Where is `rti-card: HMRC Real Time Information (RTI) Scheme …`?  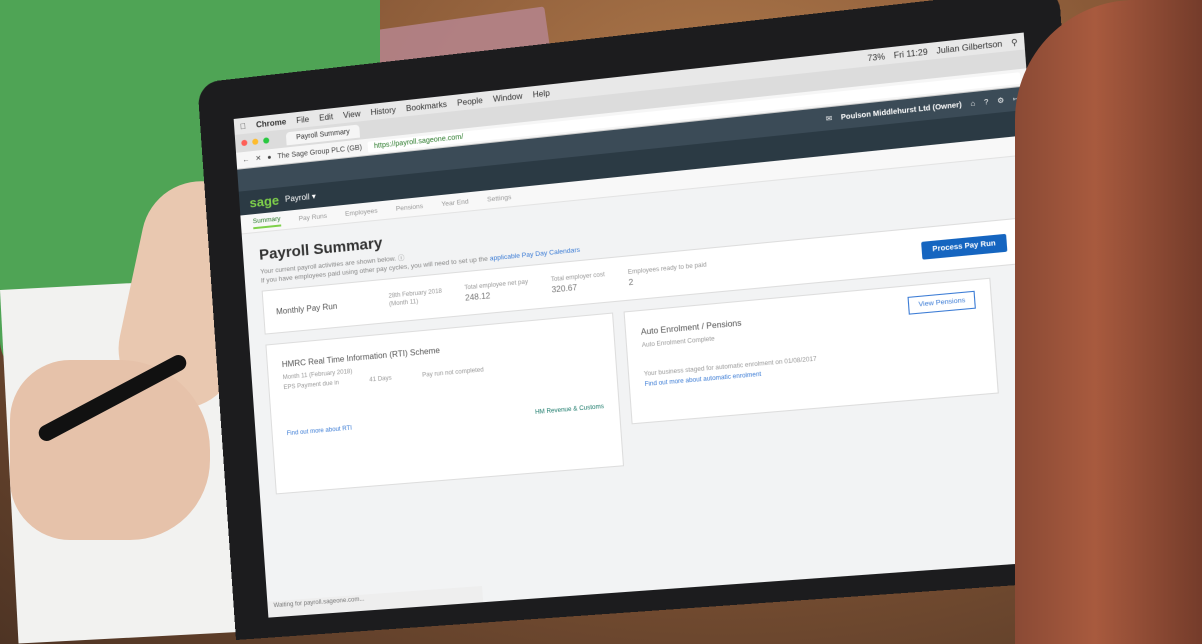
rti-card: HMRC Real Time Information (RTI) Scheme … is located at coordinates (445, 403).